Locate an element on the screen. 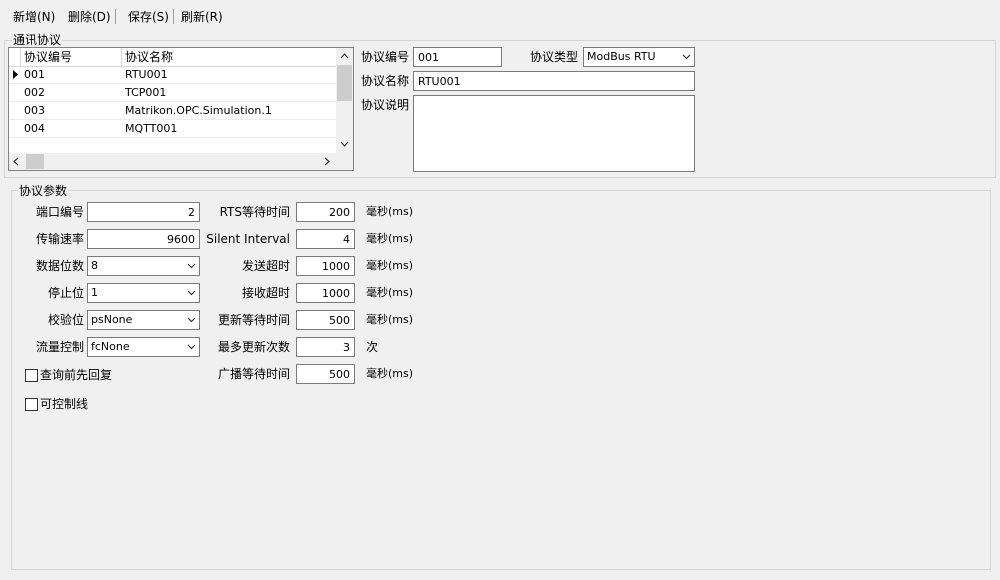 This screenshot has height=580, width=1000. column-header-id: 协议编号 is located at coordinates (71, 57).